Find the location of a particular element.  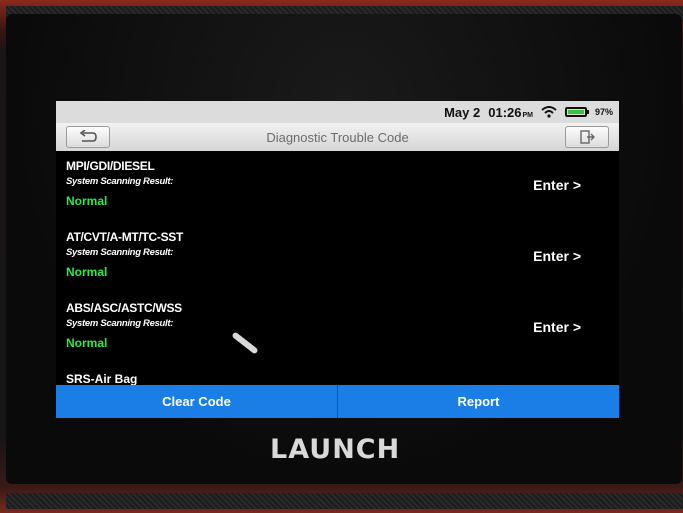

clear-code-button: Clear Code is located at coordinates (196, 401).